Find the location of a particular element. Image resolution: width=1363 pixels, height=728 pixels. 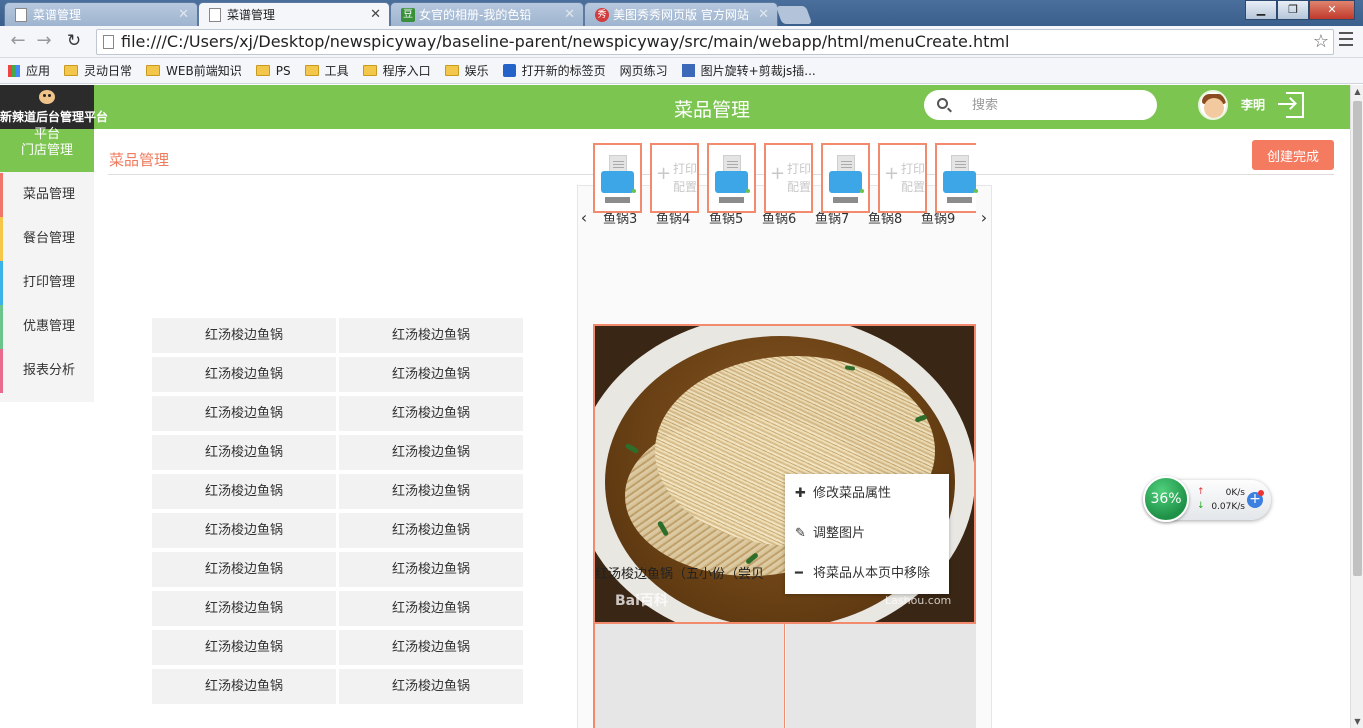

watermark: Bai百科 is located at coordinates (641, 601).